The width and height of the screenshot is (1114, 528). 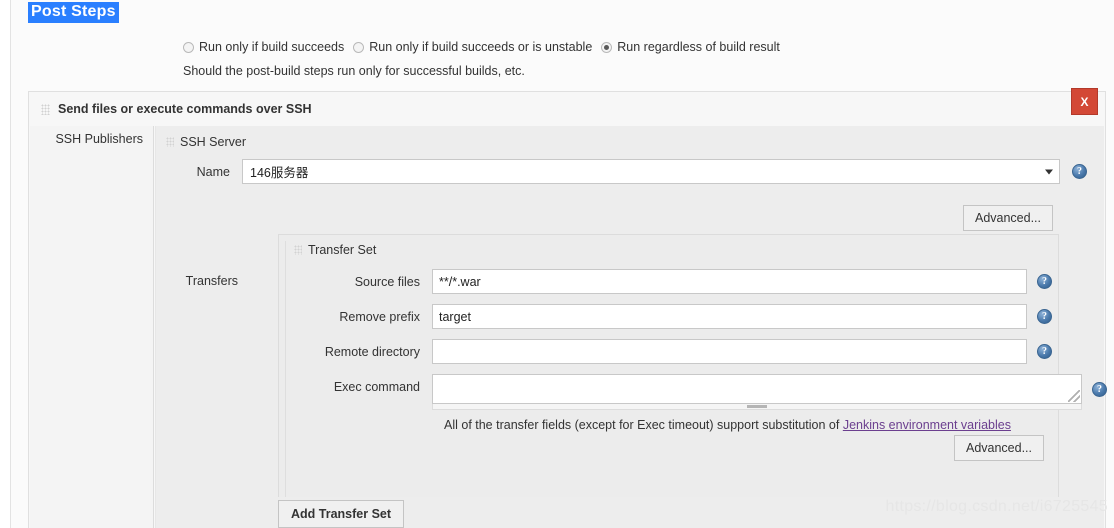 I want to click on chevron-down-icon, so click(x=1049, y=171).